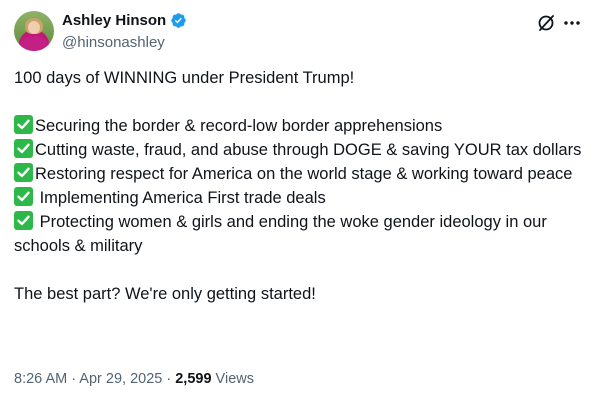  I want to click on views-count: 2,599, so click(193, 379).